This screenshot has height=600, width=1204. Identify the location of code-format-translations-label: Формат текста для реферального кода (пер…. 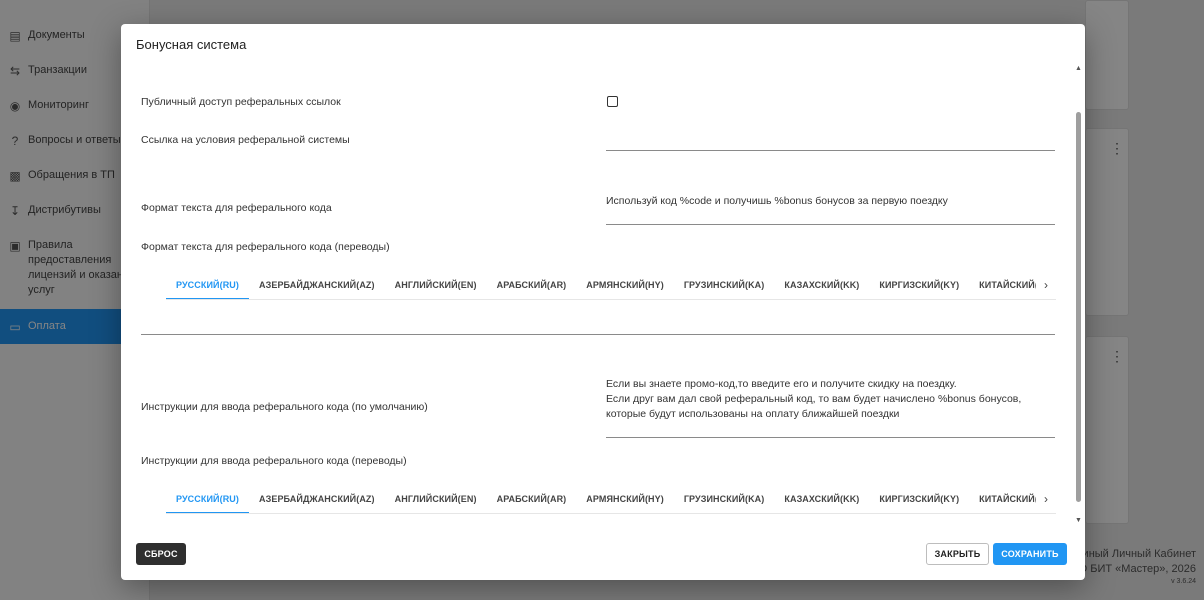
(265, 247).